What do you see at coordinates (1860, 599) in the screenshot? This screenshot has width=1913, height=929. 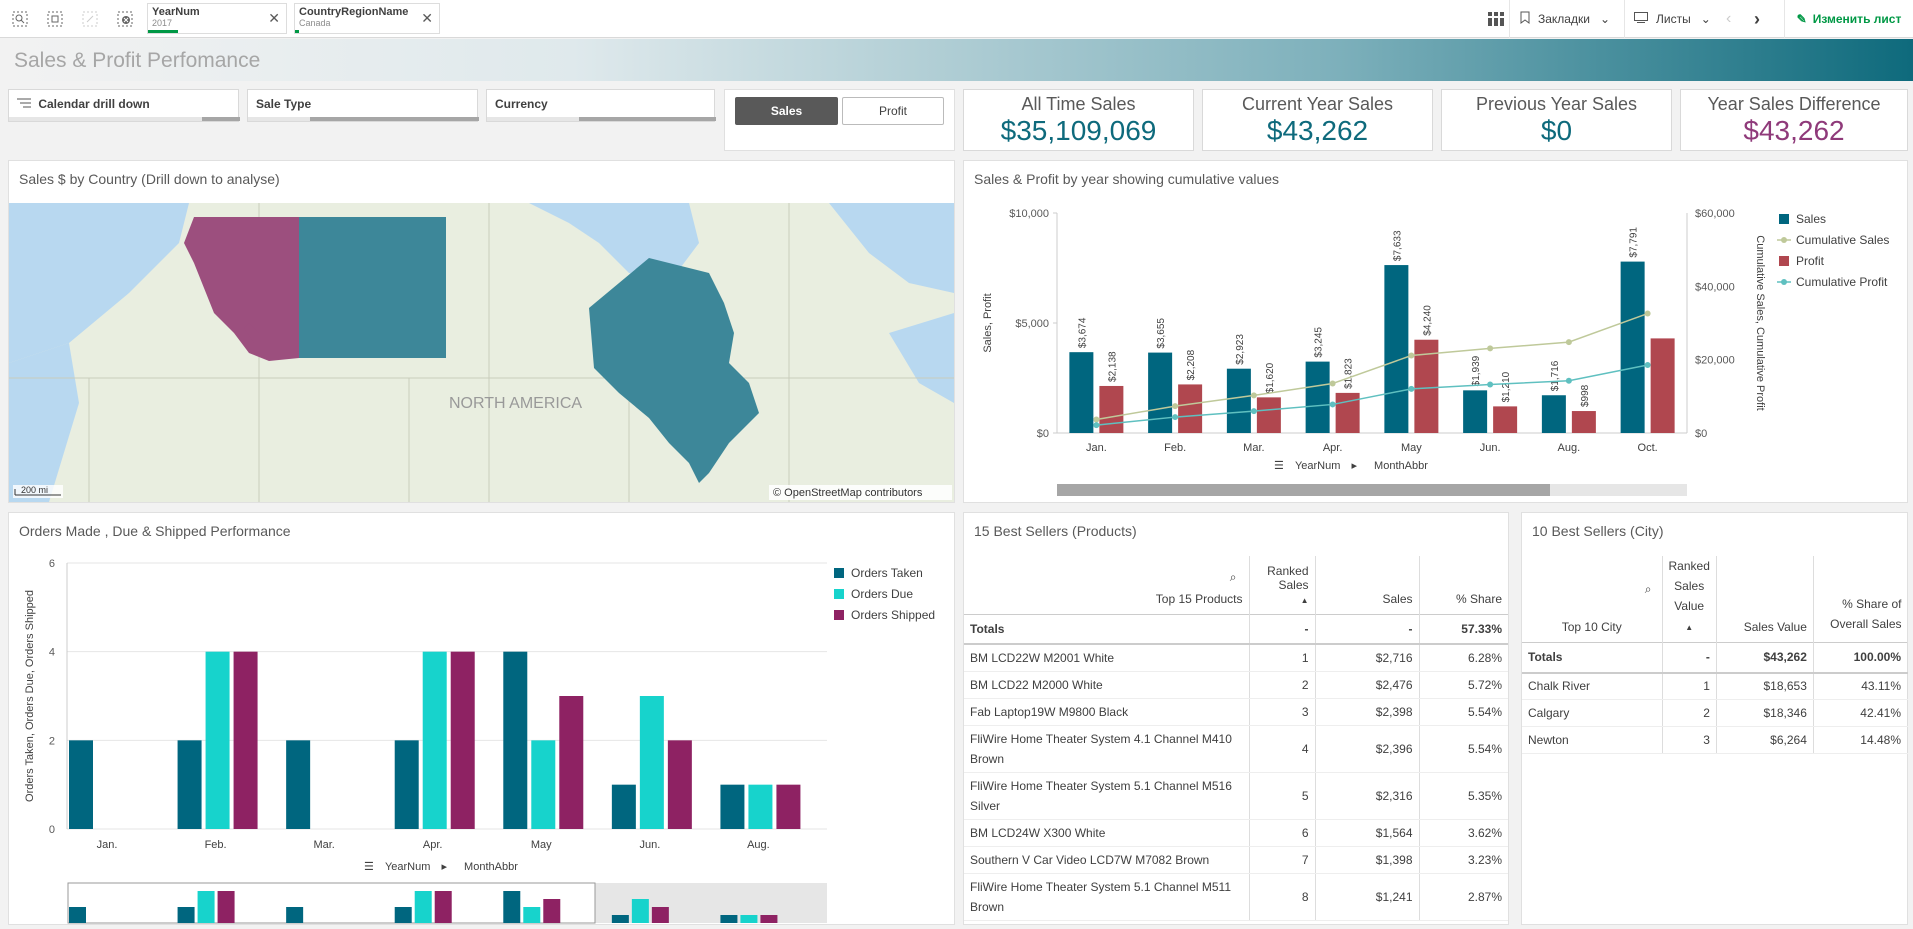 I see `column-header: % Share of Overall Sales` at bounding box center [1860, 599].